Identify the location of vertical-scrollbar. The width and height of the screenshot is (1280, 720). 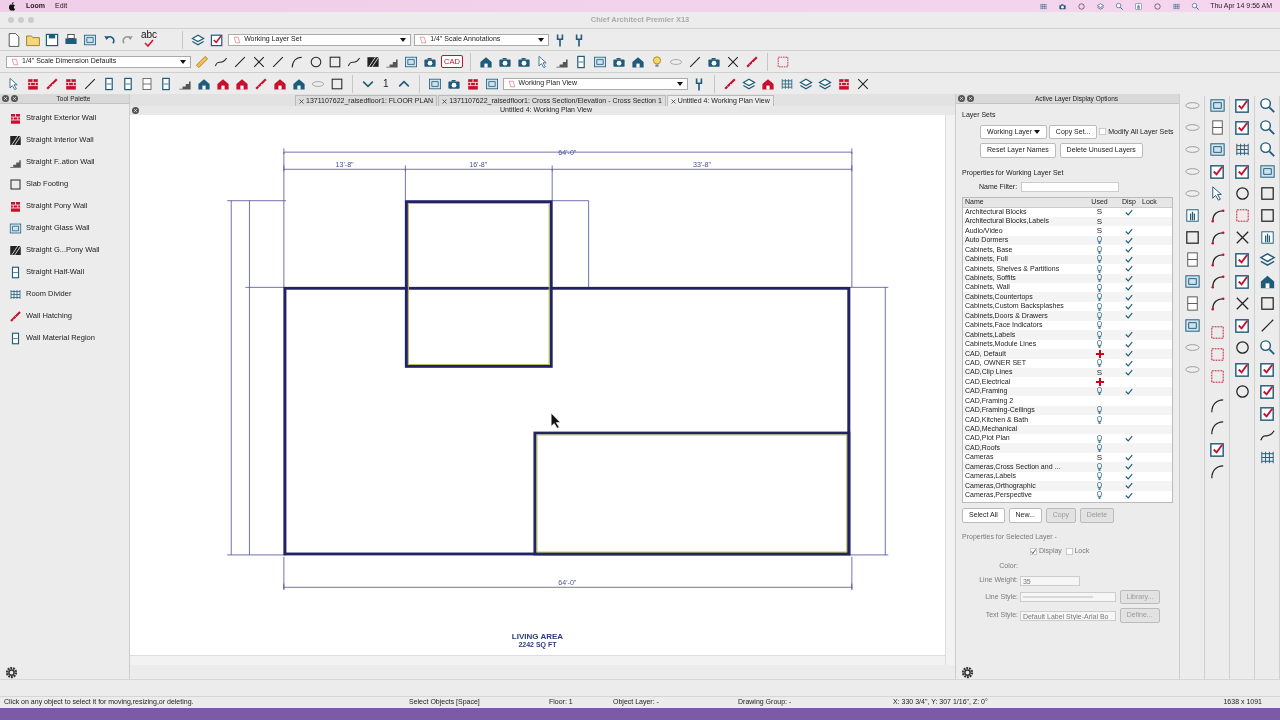
(950, 390).